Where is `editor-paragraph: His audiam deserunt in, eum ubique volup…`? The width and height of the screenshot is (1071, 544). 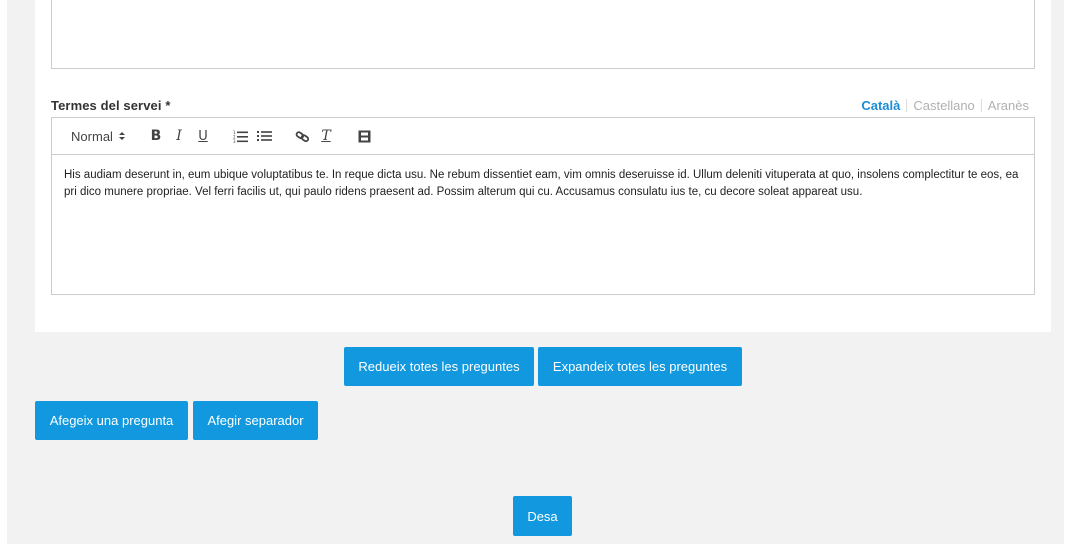
editor-paragraph: His audiam deserunt in, eum ubique volup… is located at coordinates (541, 183).